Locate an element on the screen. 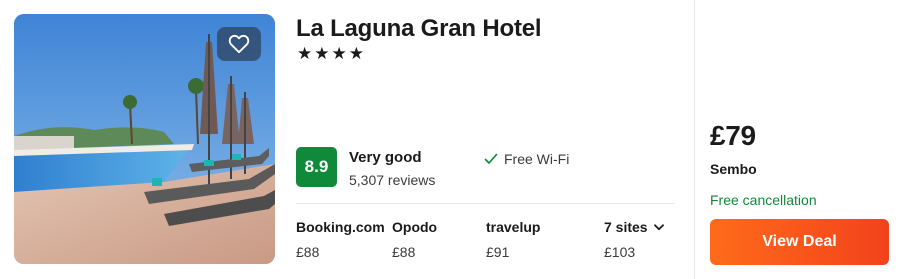 The height and width of the screenshot is (279, 907). check-icon is located at coordinates (491, 158).